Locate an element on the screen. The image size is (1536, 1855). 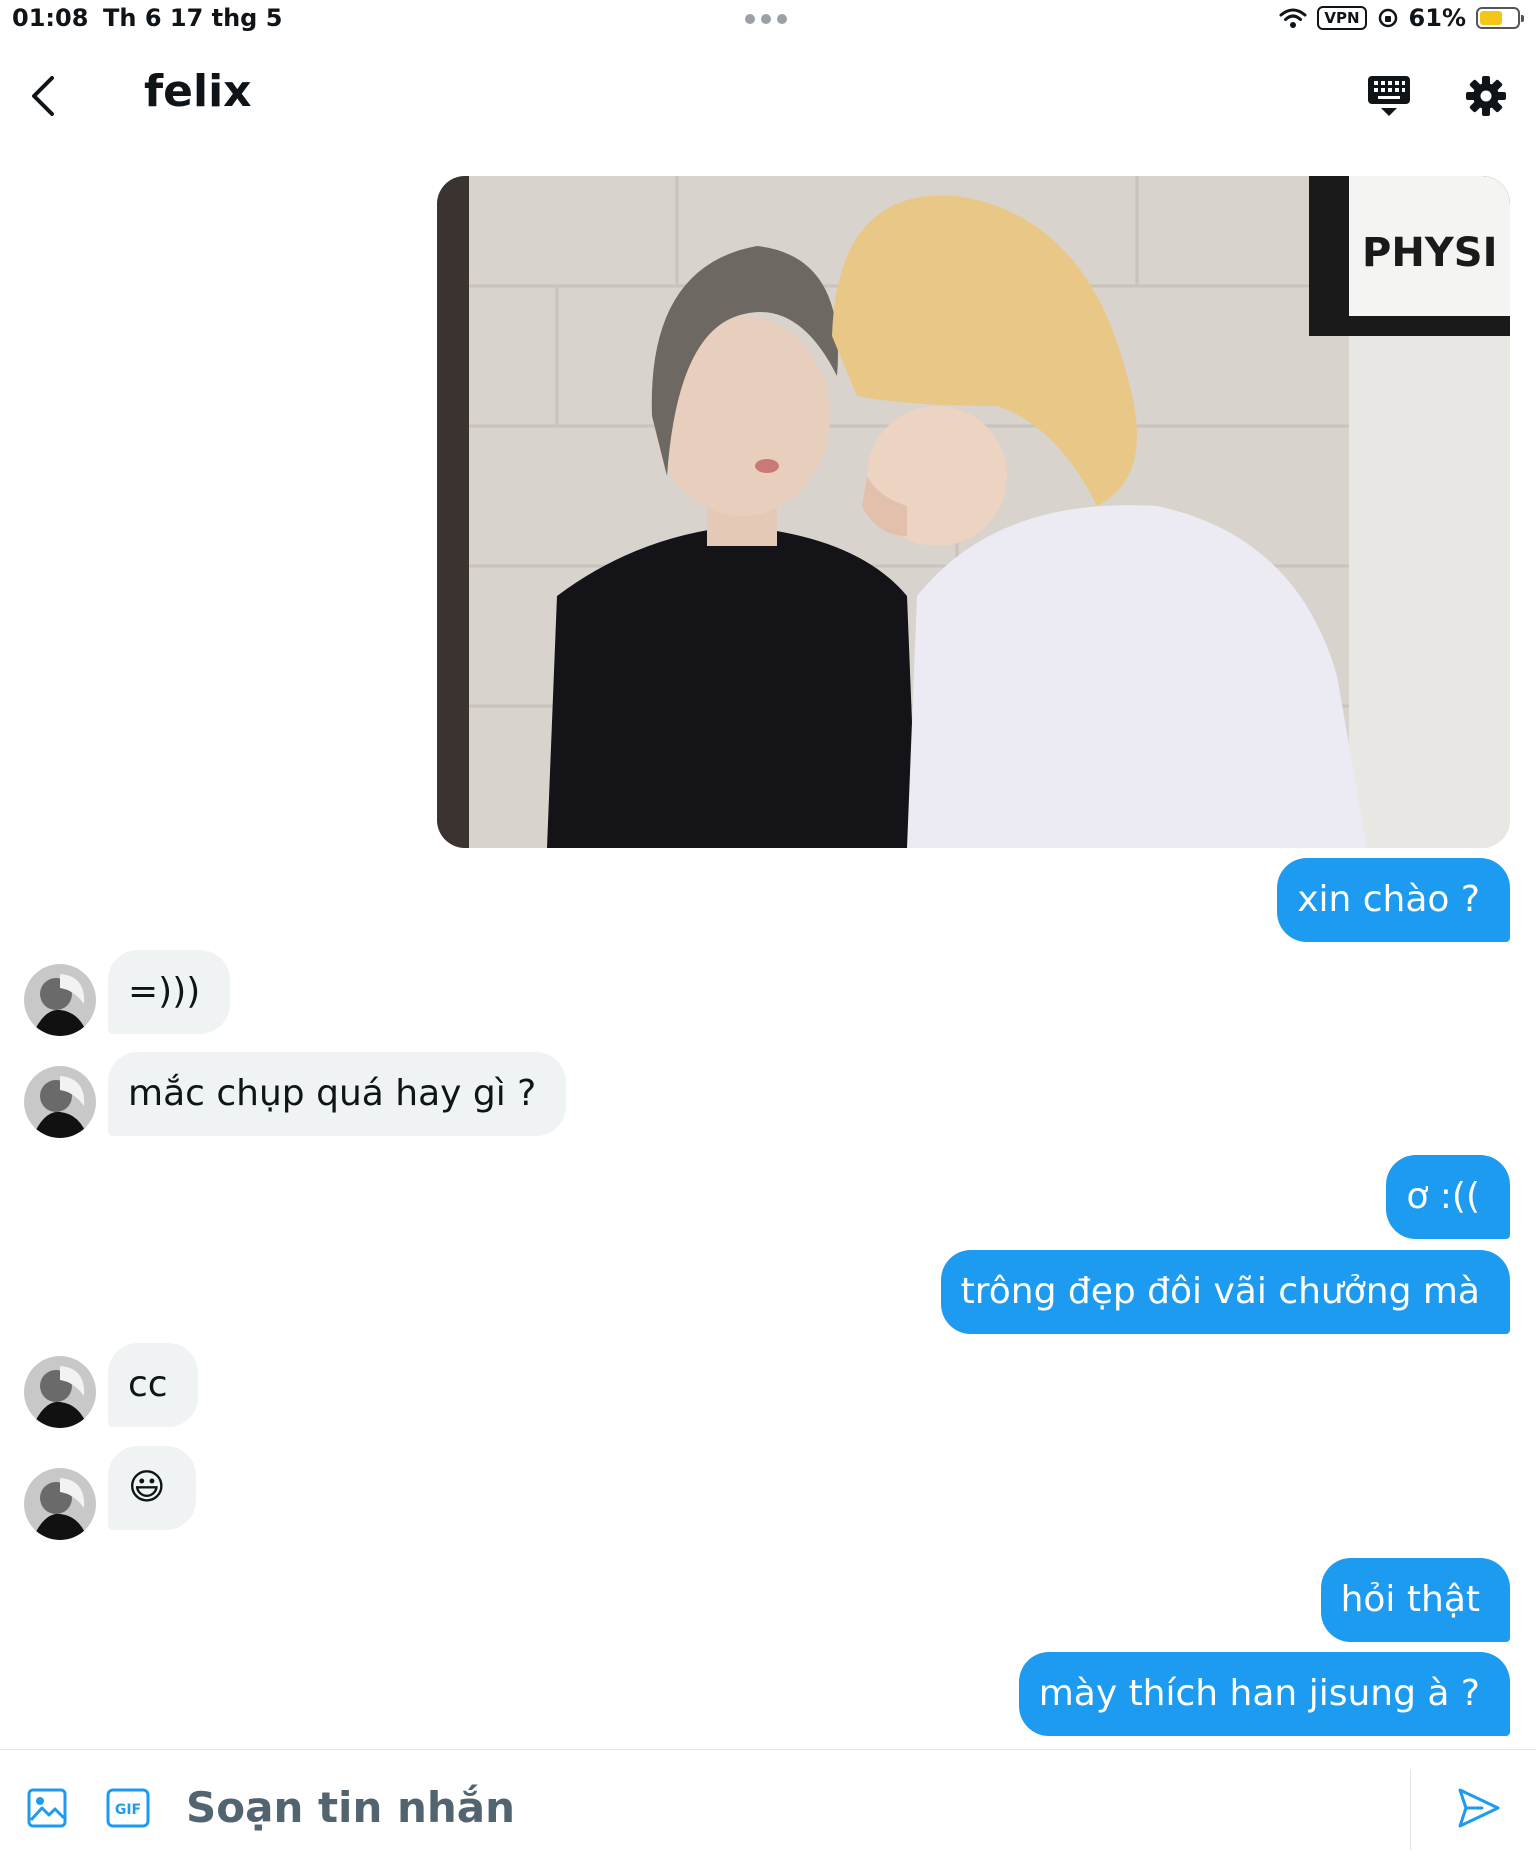
message-bubble-incoming: =))) is located at coordinates (169, 992).